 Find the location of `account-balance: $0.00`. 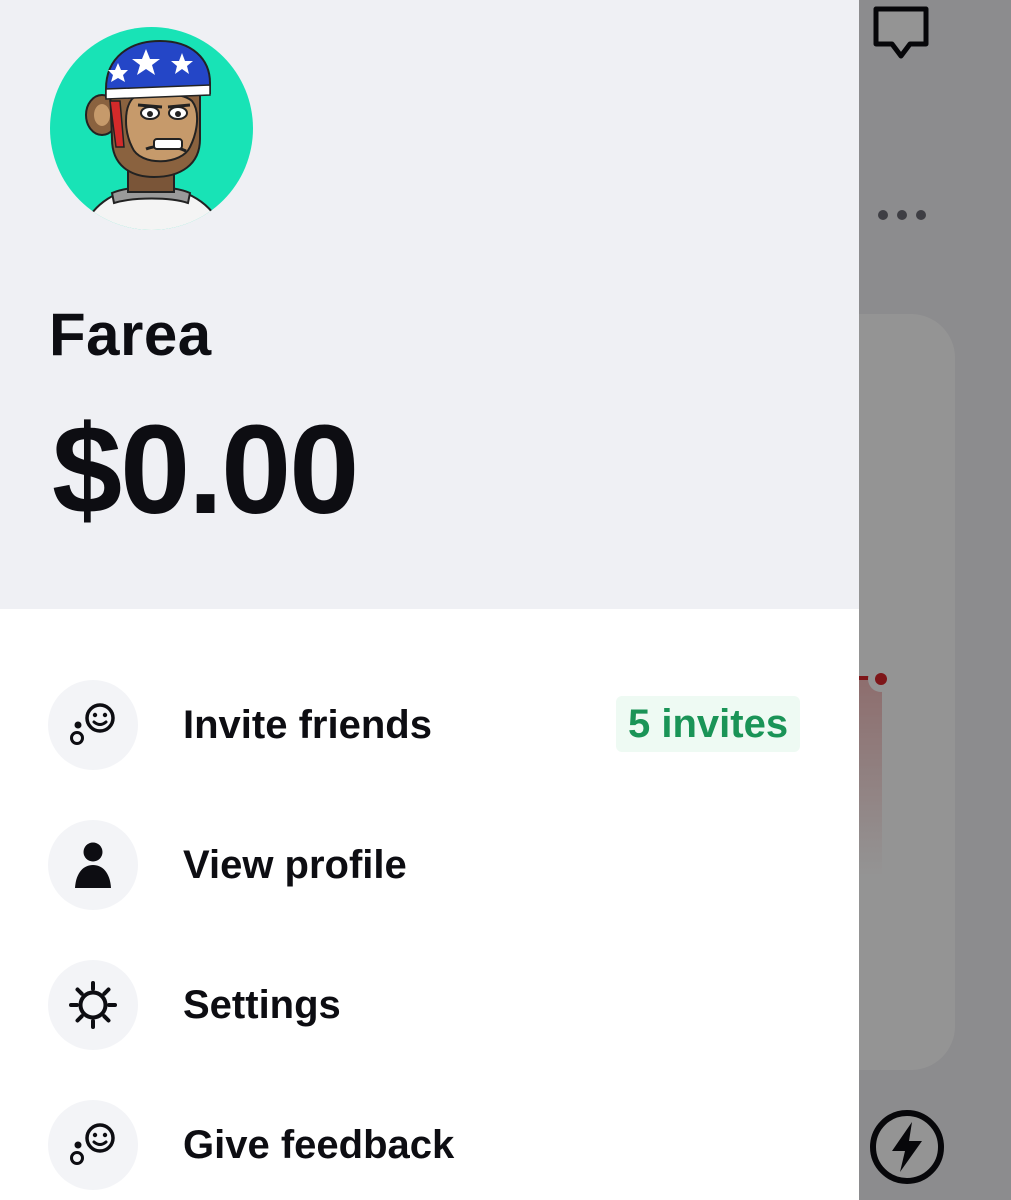

account-balance: $0.00 is located at coordinates (205, 469).